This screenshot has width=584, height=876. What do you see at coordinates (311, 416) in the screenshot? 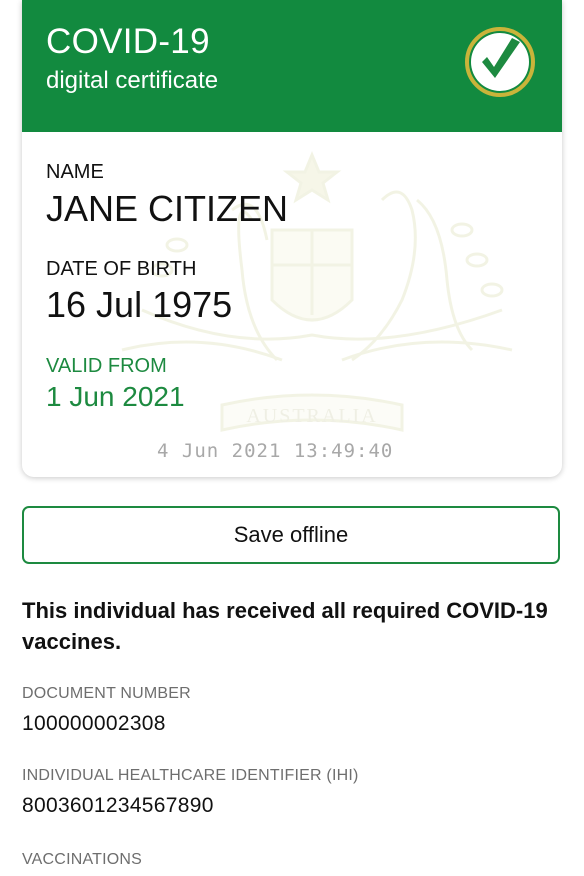
I see `crest-text: AUSTRALIA` at bounding box center [311, 416].